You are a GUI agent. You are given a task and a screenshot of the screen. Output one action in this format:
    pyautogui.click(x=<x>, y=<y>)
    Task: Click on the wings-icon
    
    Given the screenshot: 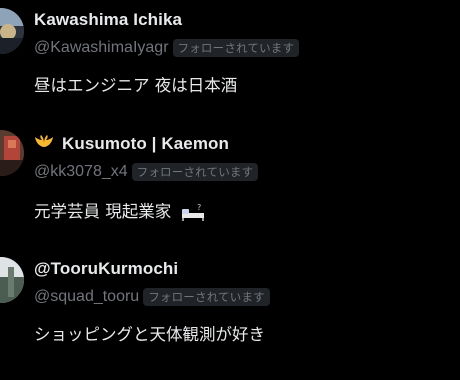 What is the action you would take?
    pyautogui.click(x=44, y=144)
    